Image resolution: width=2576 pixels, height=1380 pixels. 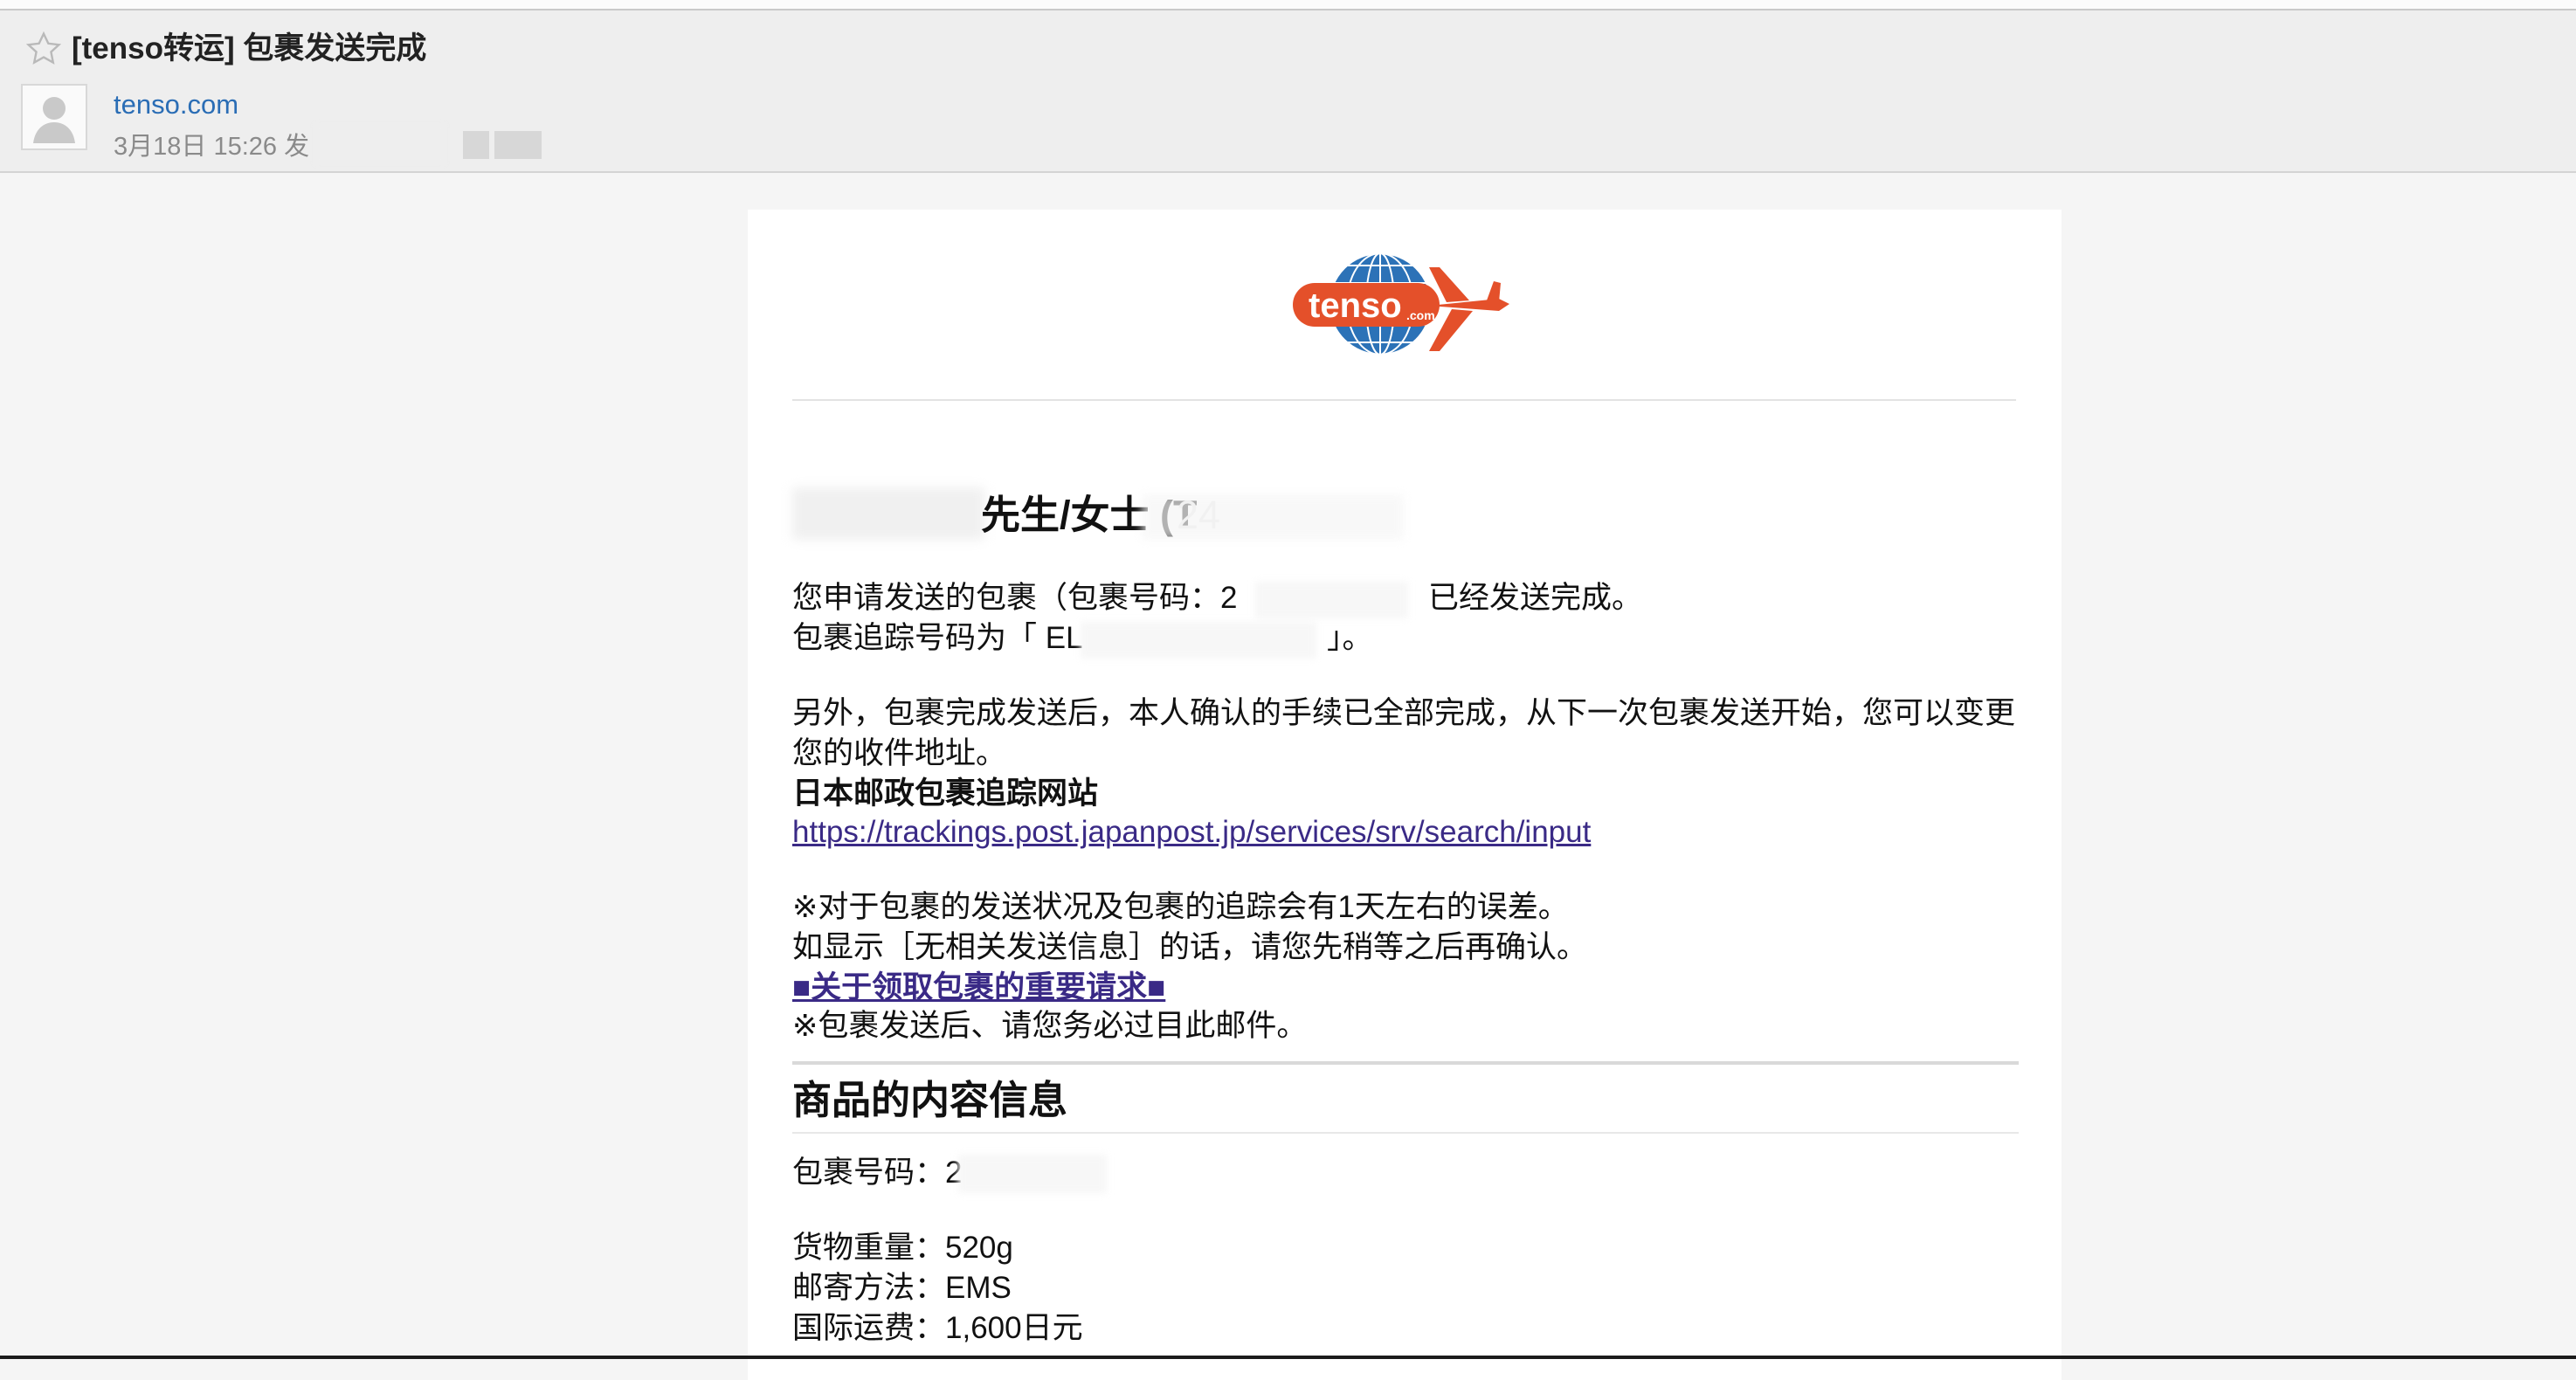 What do you see at coordinates (1408, 638) in the screenshot?
I see `tracking-number-line: 包裹追踪号码为「 EL 」。` at bounding box center [1408, 638].